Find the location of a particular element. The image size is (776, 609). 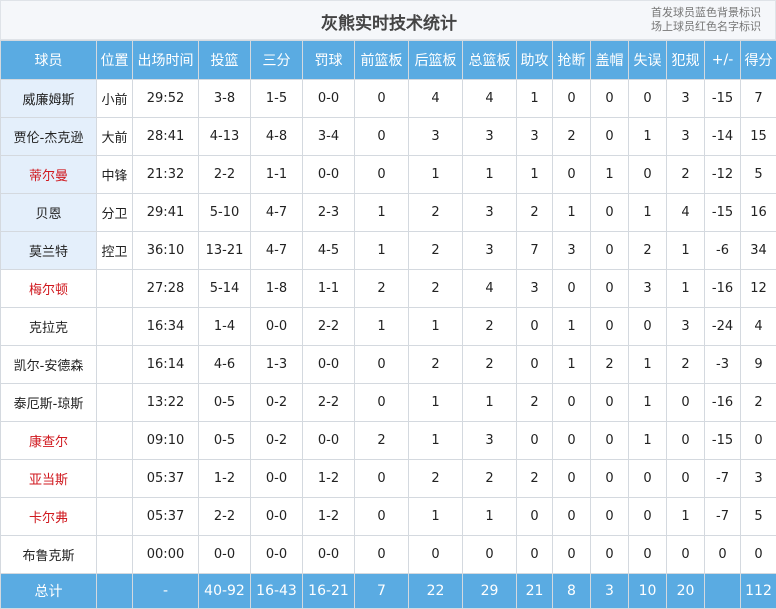

total-cell-reb: 29 is located at coordinates (490, 591).